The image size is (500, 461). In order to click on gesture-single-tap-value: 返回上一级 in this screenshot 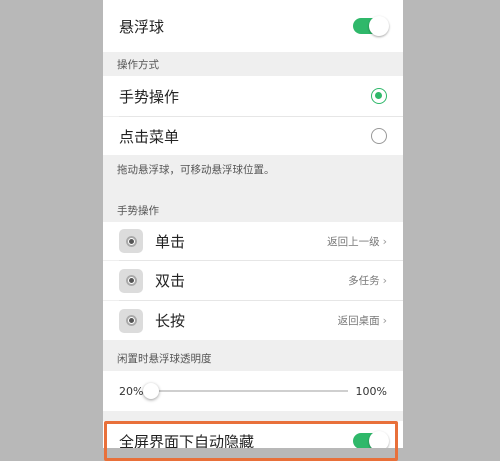, I will do `click(353, 241)`.